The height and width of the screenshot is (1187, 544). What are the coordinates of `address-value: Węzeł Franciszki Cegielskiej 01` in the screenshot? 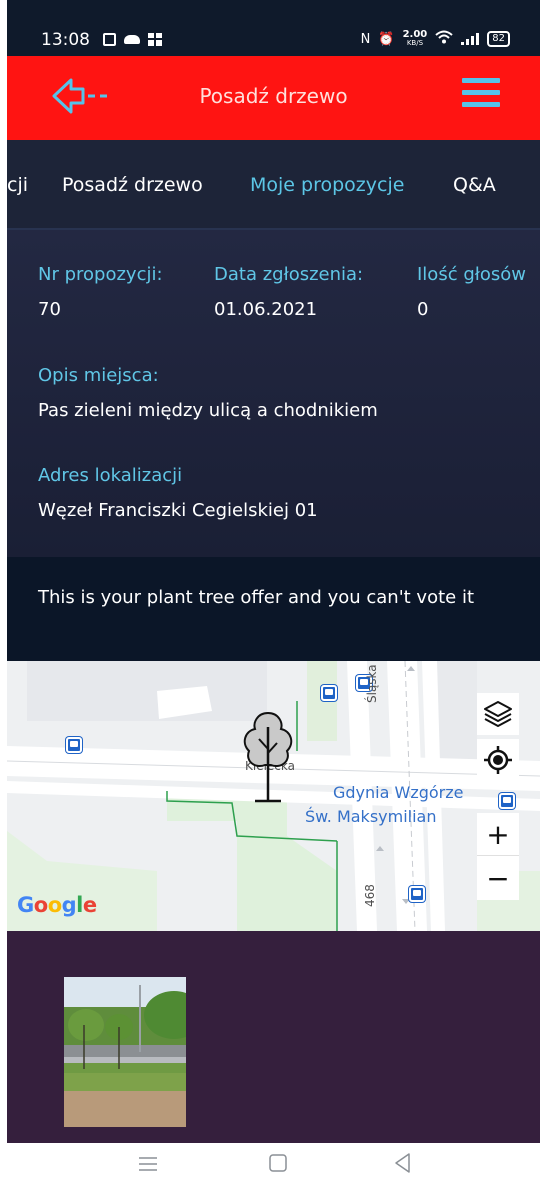 It's located at (178, 510).